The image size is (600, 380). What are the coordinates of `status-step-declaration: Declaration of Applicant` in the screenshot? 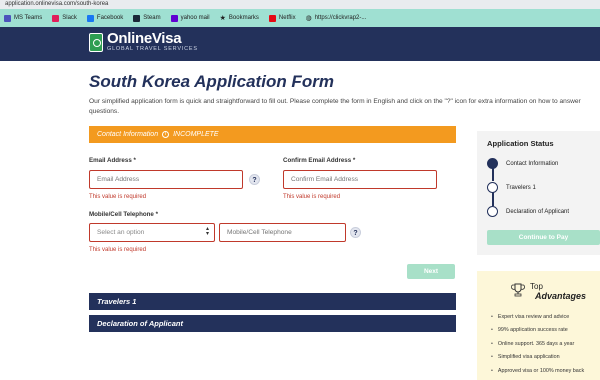 It's located at (528, 211).